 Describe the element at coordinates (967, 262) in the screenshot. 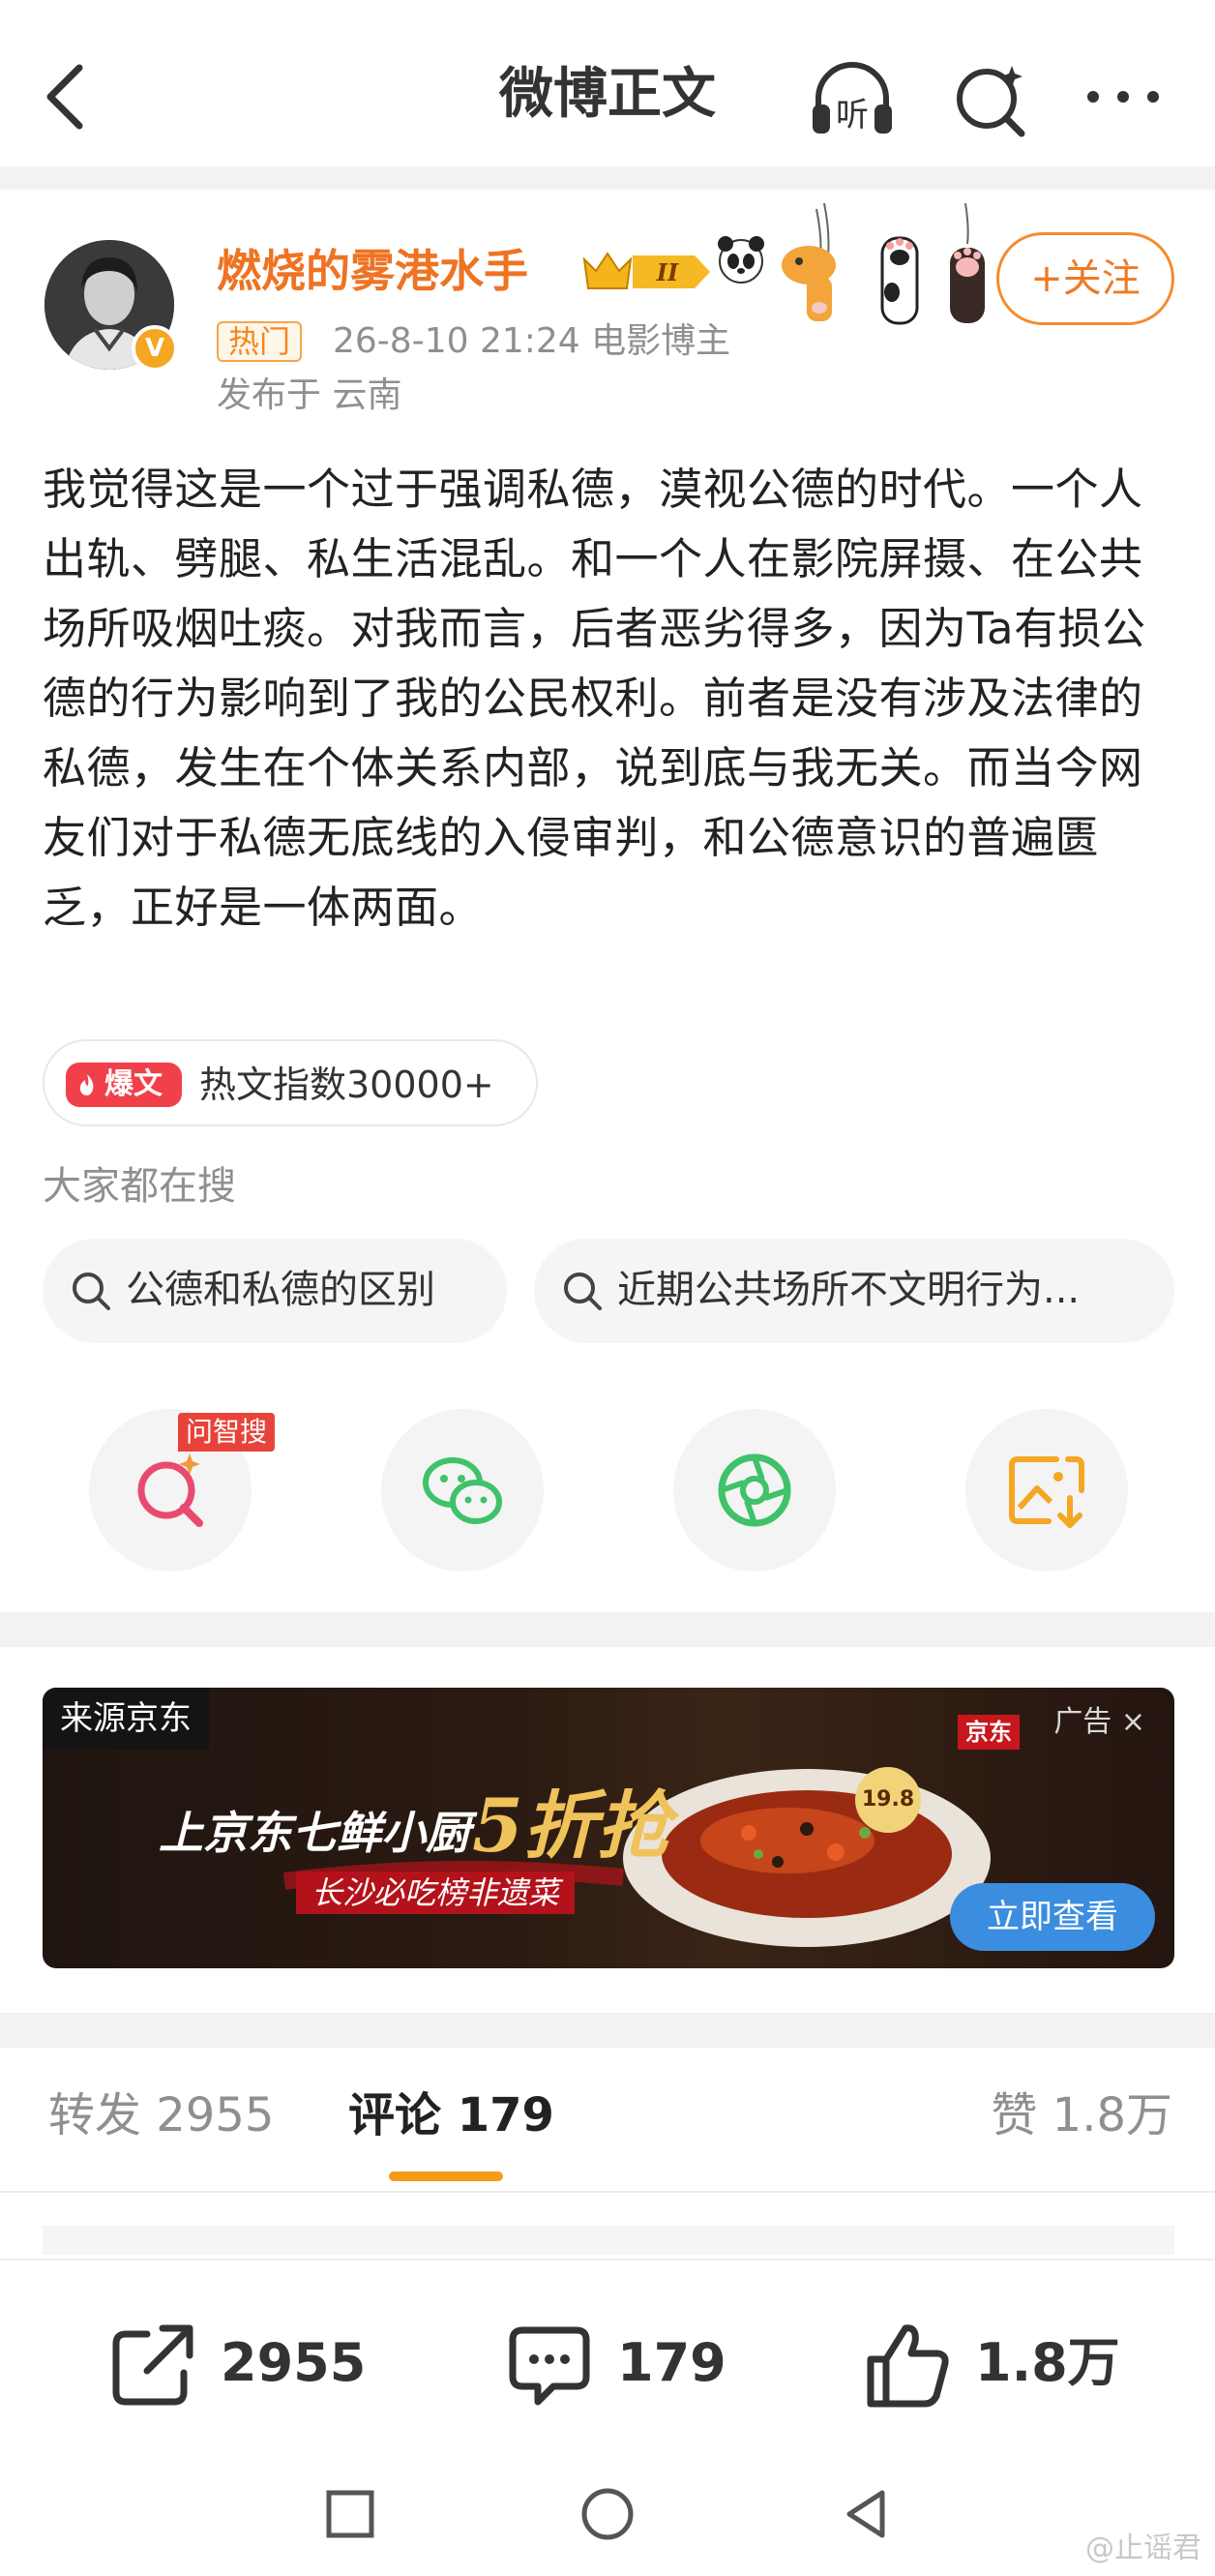

I see `calico-cat-paw-sticker-icon` at that location.